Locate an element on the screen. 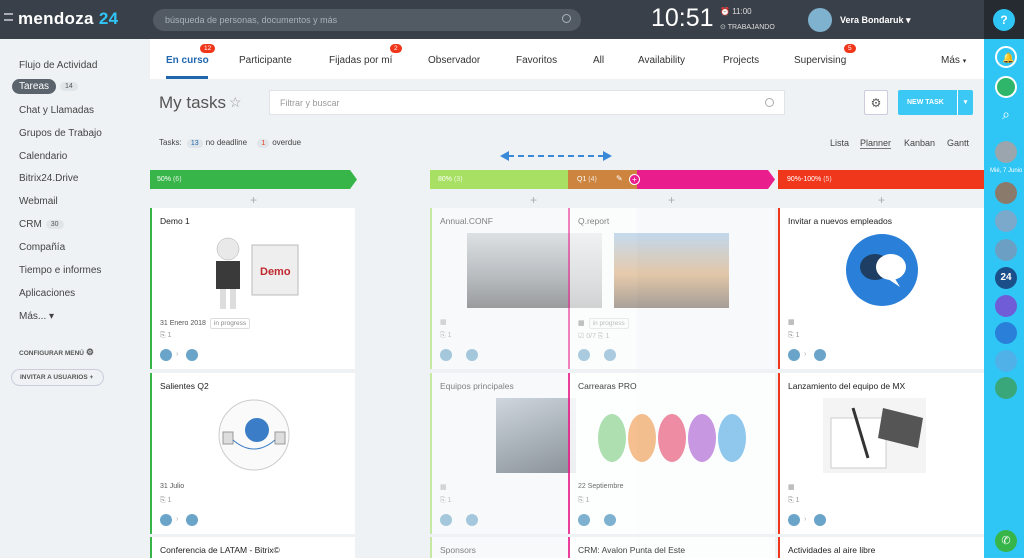 The image size is (1024, 558). task-title: Lanzamiento del equipo de MX is located at coordinates (846, 386).